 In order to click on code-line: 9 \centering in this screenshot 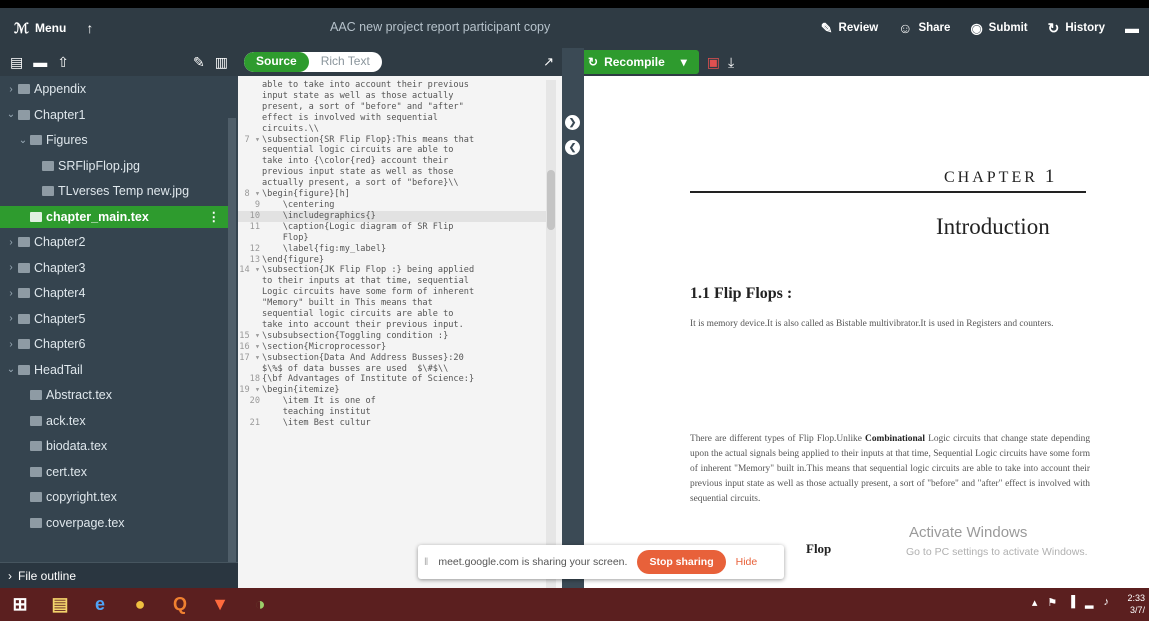, I will do `click(392, 205)`.